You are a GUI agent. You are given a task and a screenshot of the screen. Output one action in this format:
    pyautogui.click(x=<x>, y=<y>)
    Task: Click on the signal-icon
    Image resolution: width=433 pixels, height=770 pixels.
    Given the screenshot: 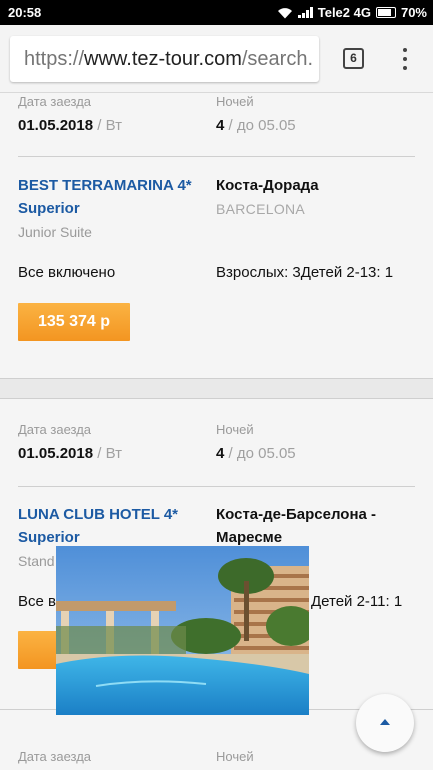 What is the action you would take?
    pyautogui.click(x=305, y=12)
    